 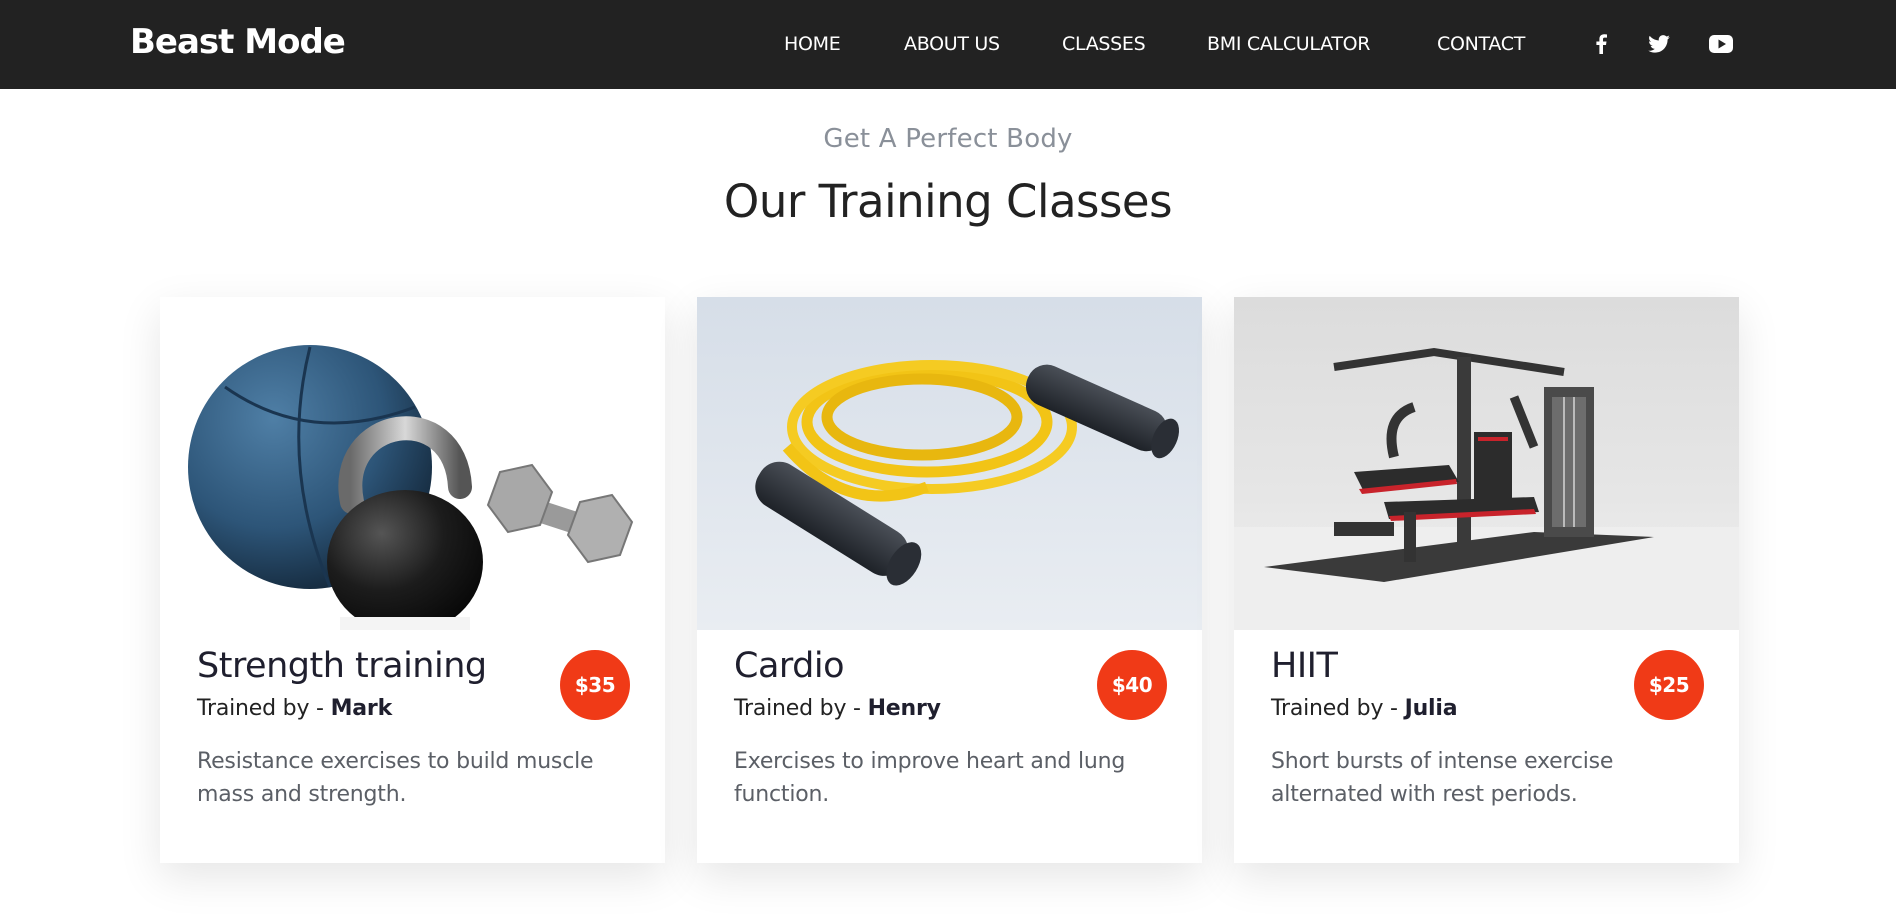 I want to click on trainer-name: Henry, so click(x=904, y=708).